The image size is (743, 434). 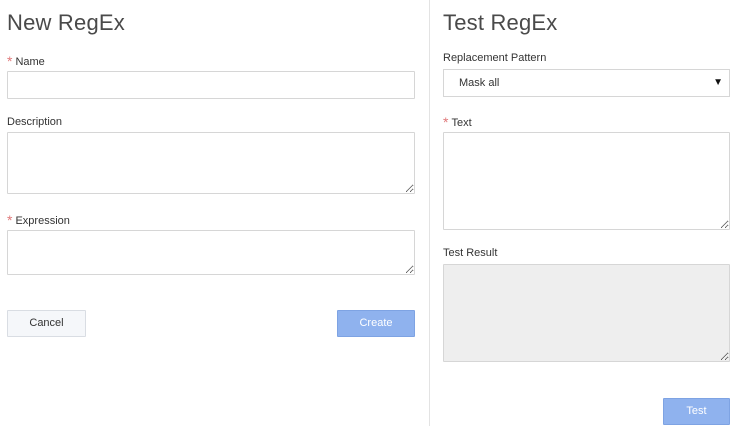 What do you see at coordinates (211, 163) in the screenshot?
I see `description-textarea` at bounding box center [211, 163].